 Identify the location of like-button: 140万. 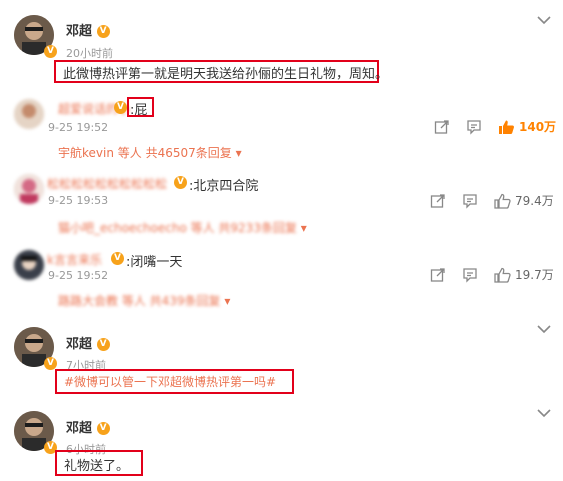
(527, 126).